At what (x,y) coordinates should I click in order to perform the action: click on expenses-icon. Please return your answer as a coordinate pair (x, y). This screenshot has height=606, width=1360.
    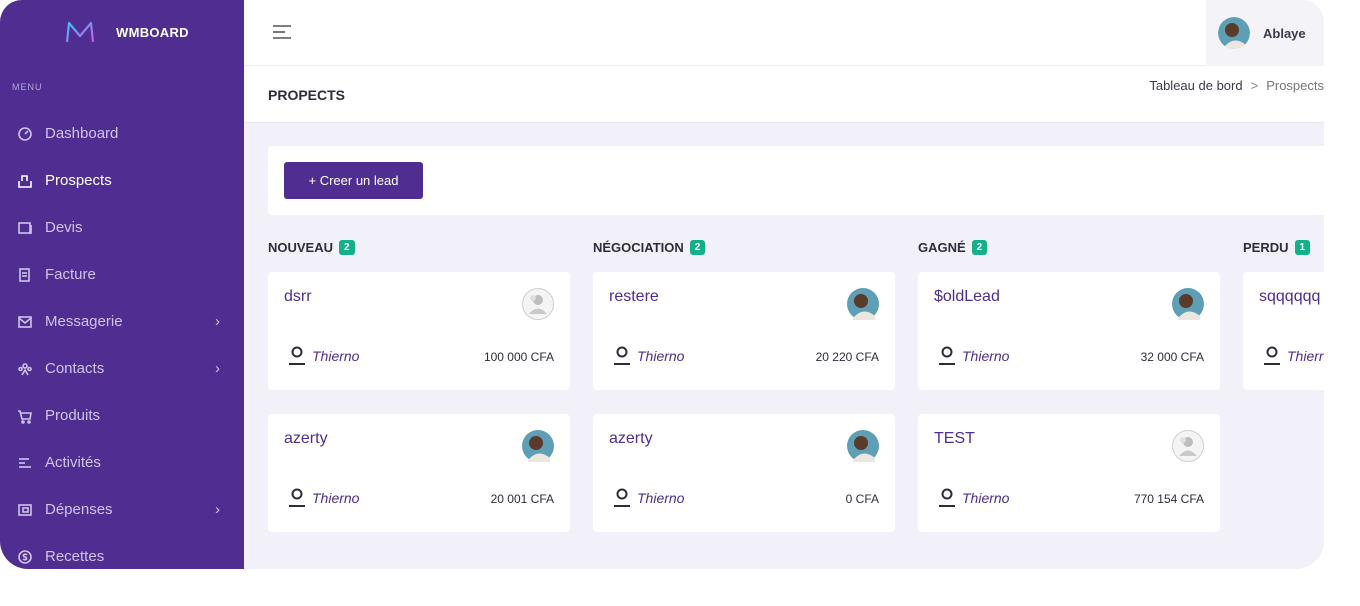
    Looking at the image, I should click on (25, 510).